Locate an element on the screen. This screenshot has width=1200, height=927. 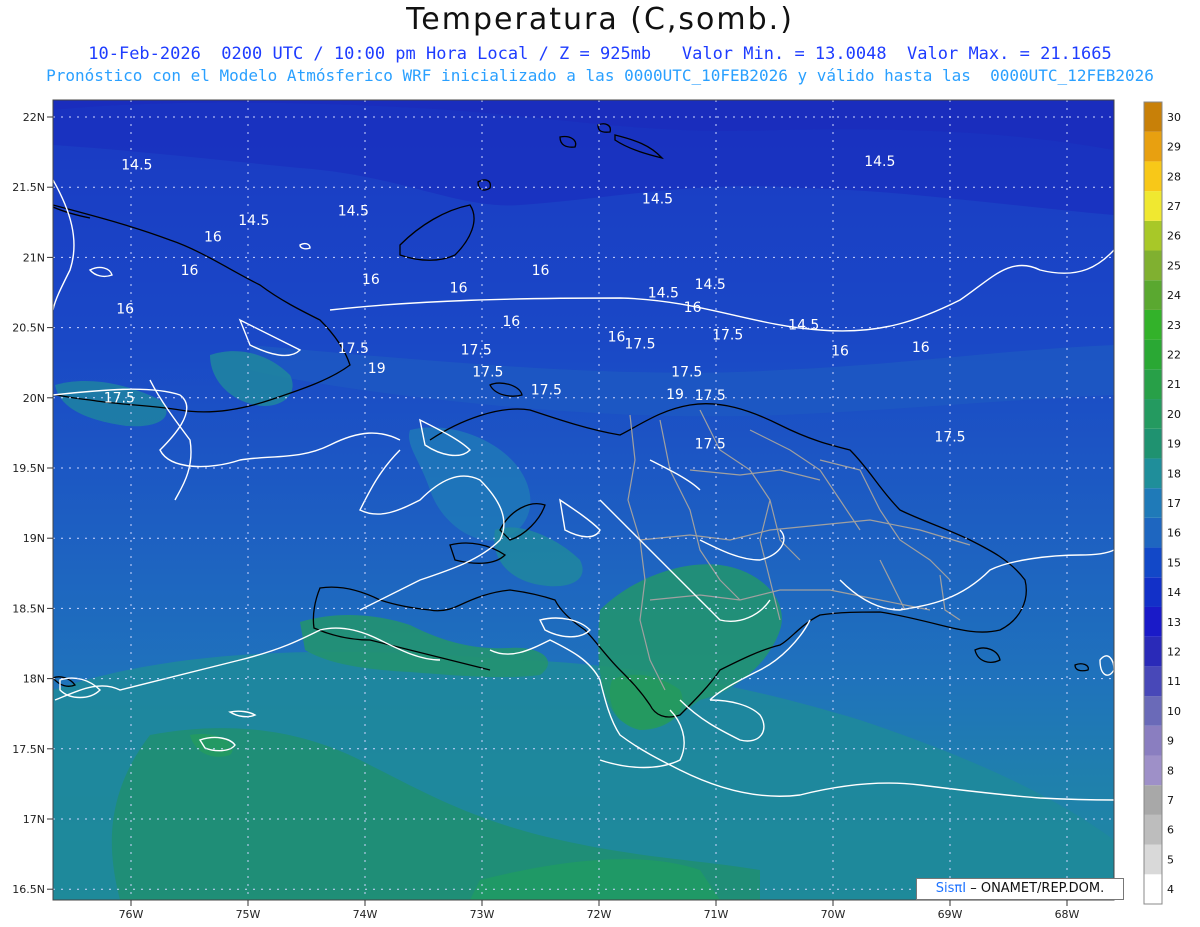
lon-tick-label: 72W is located at coordinates (599, 914).